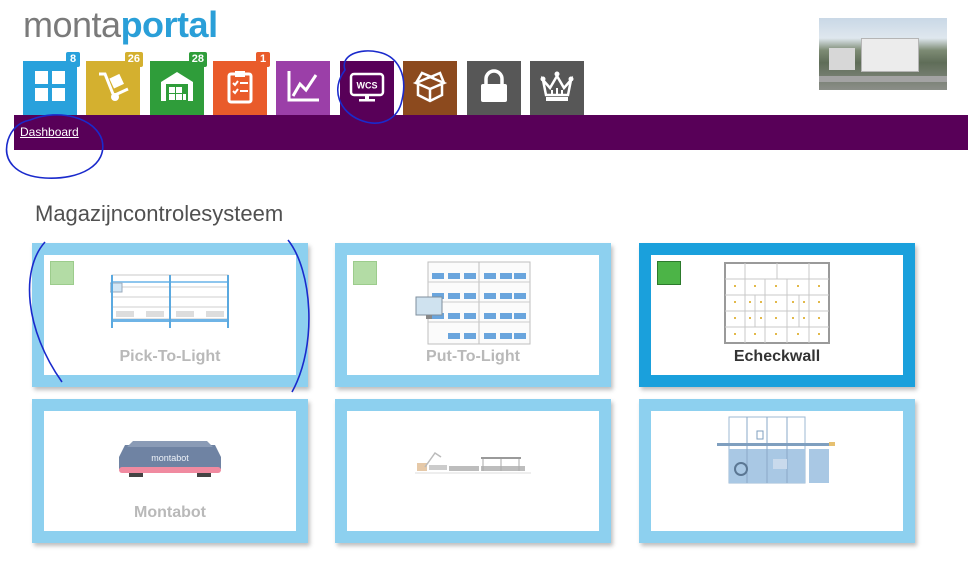 The image size is (968, 567). I want to click on nav-tile-inbound: 26, so click(114, 83).